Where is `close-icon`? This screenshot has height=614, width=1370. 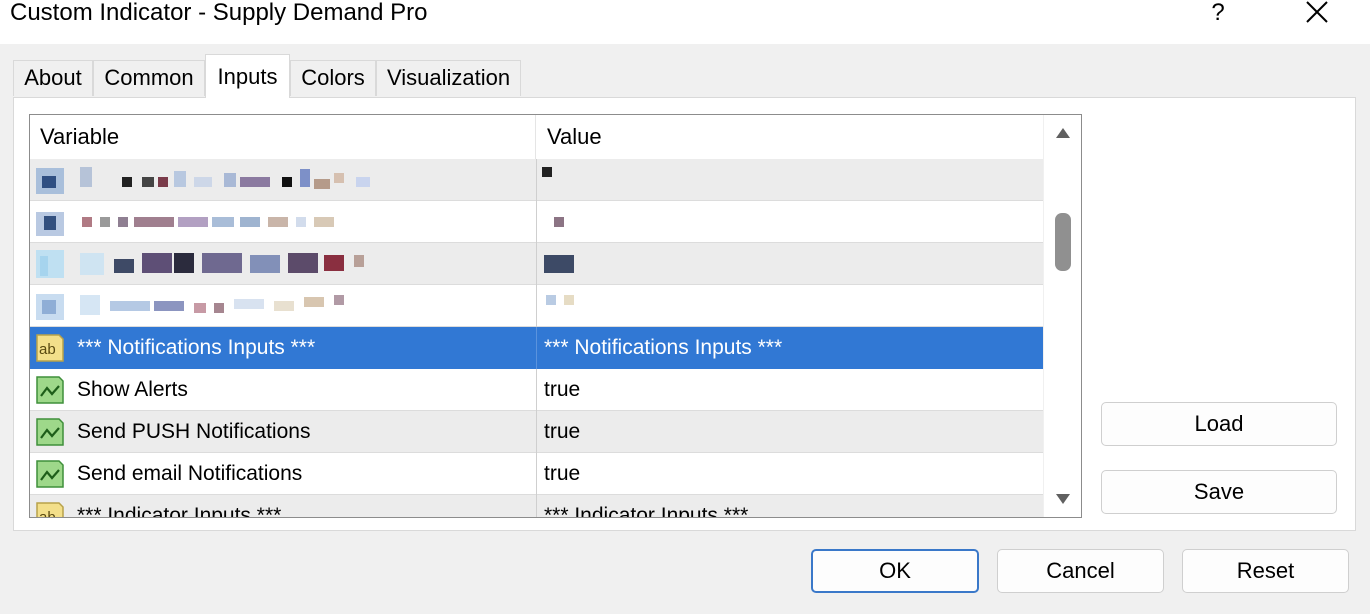 close-icon is located at coordinates (1317, 12).